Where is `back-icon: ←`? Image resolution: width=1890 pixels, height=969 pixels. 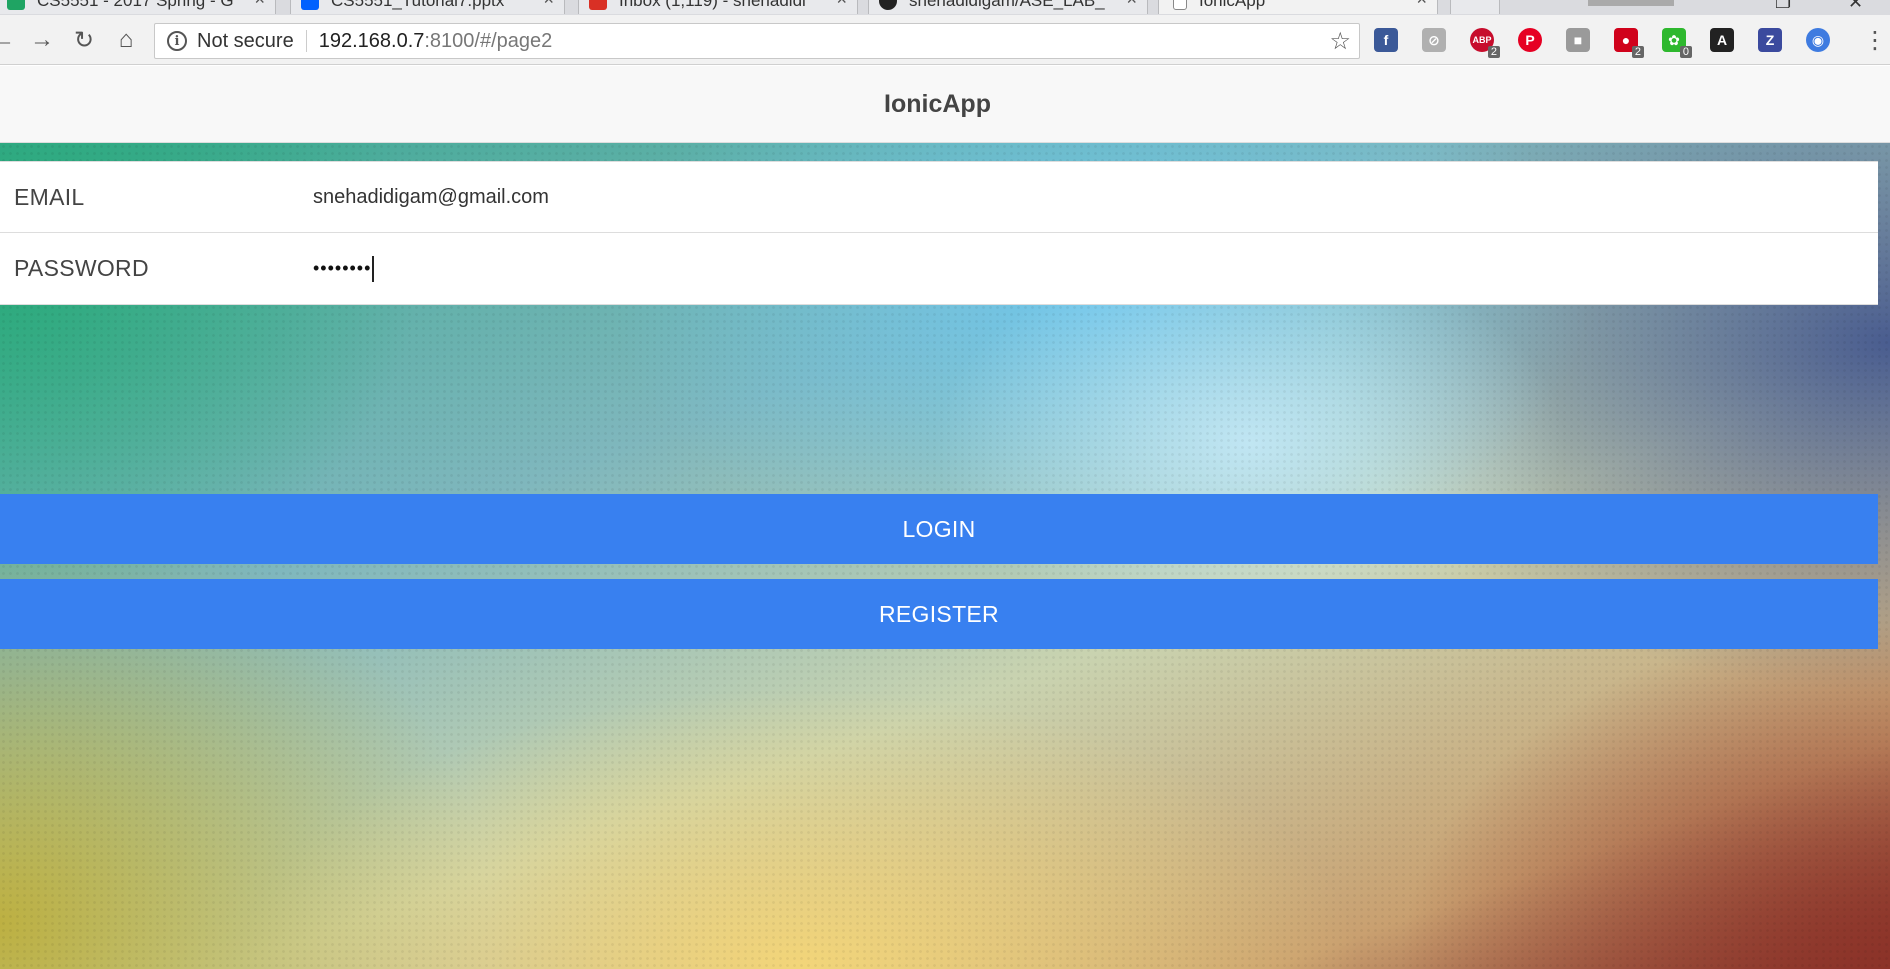 back-icon: ← is located at coordinates (9, 40).